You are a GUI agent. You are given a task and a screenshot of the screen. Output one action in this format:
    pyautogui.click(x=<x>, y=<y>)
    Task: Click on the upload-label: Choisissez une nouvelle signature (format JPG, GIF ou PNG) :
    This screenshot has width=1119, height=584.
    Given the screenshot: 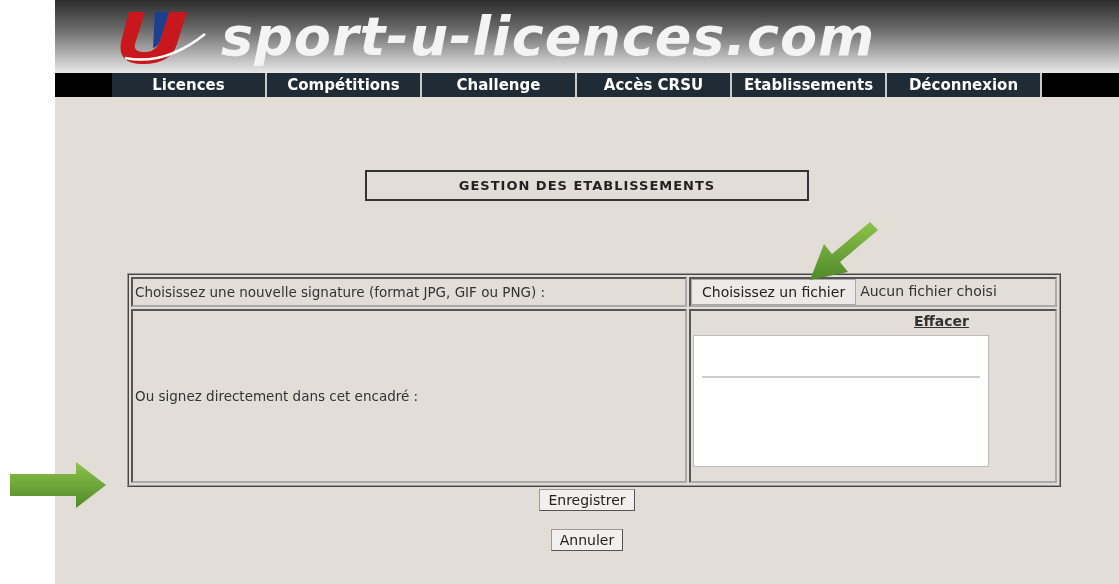 What is the action you would take?
    pyautogui.click(x=409, y=292)
    